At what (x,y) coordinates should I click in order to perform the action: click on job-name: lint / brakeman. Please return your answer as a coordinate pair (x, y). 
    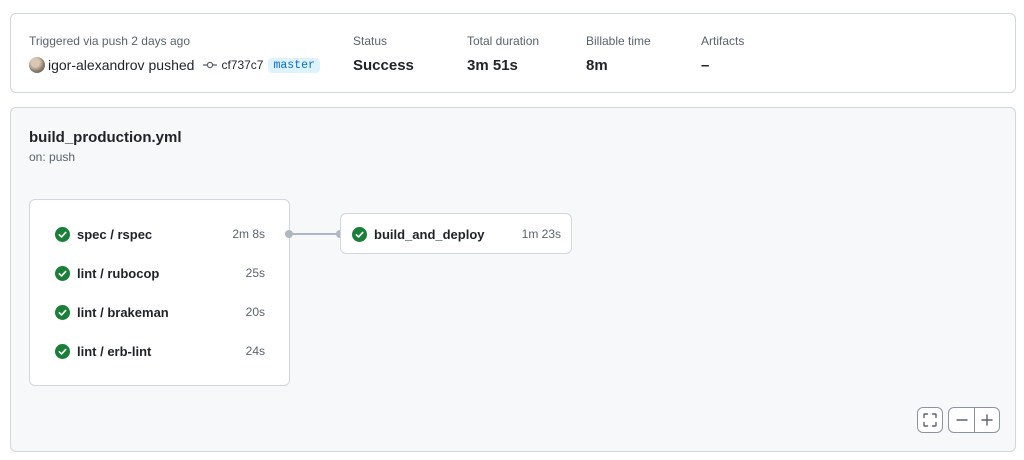
    Looking at the image, I should click on (123, 312).